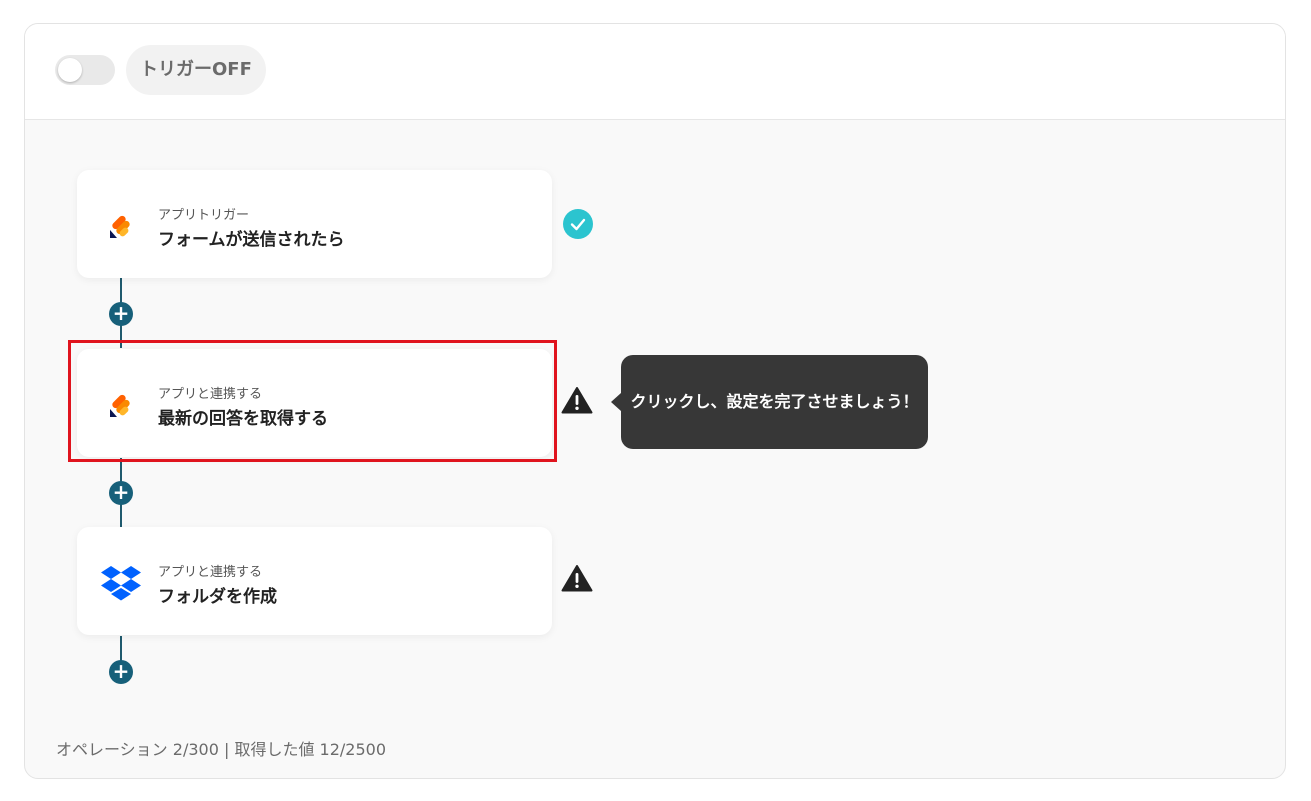  Describe the element at coordinates (655, 72) in the screenshot. I see `flow-header: トリガーOFF` at that location.